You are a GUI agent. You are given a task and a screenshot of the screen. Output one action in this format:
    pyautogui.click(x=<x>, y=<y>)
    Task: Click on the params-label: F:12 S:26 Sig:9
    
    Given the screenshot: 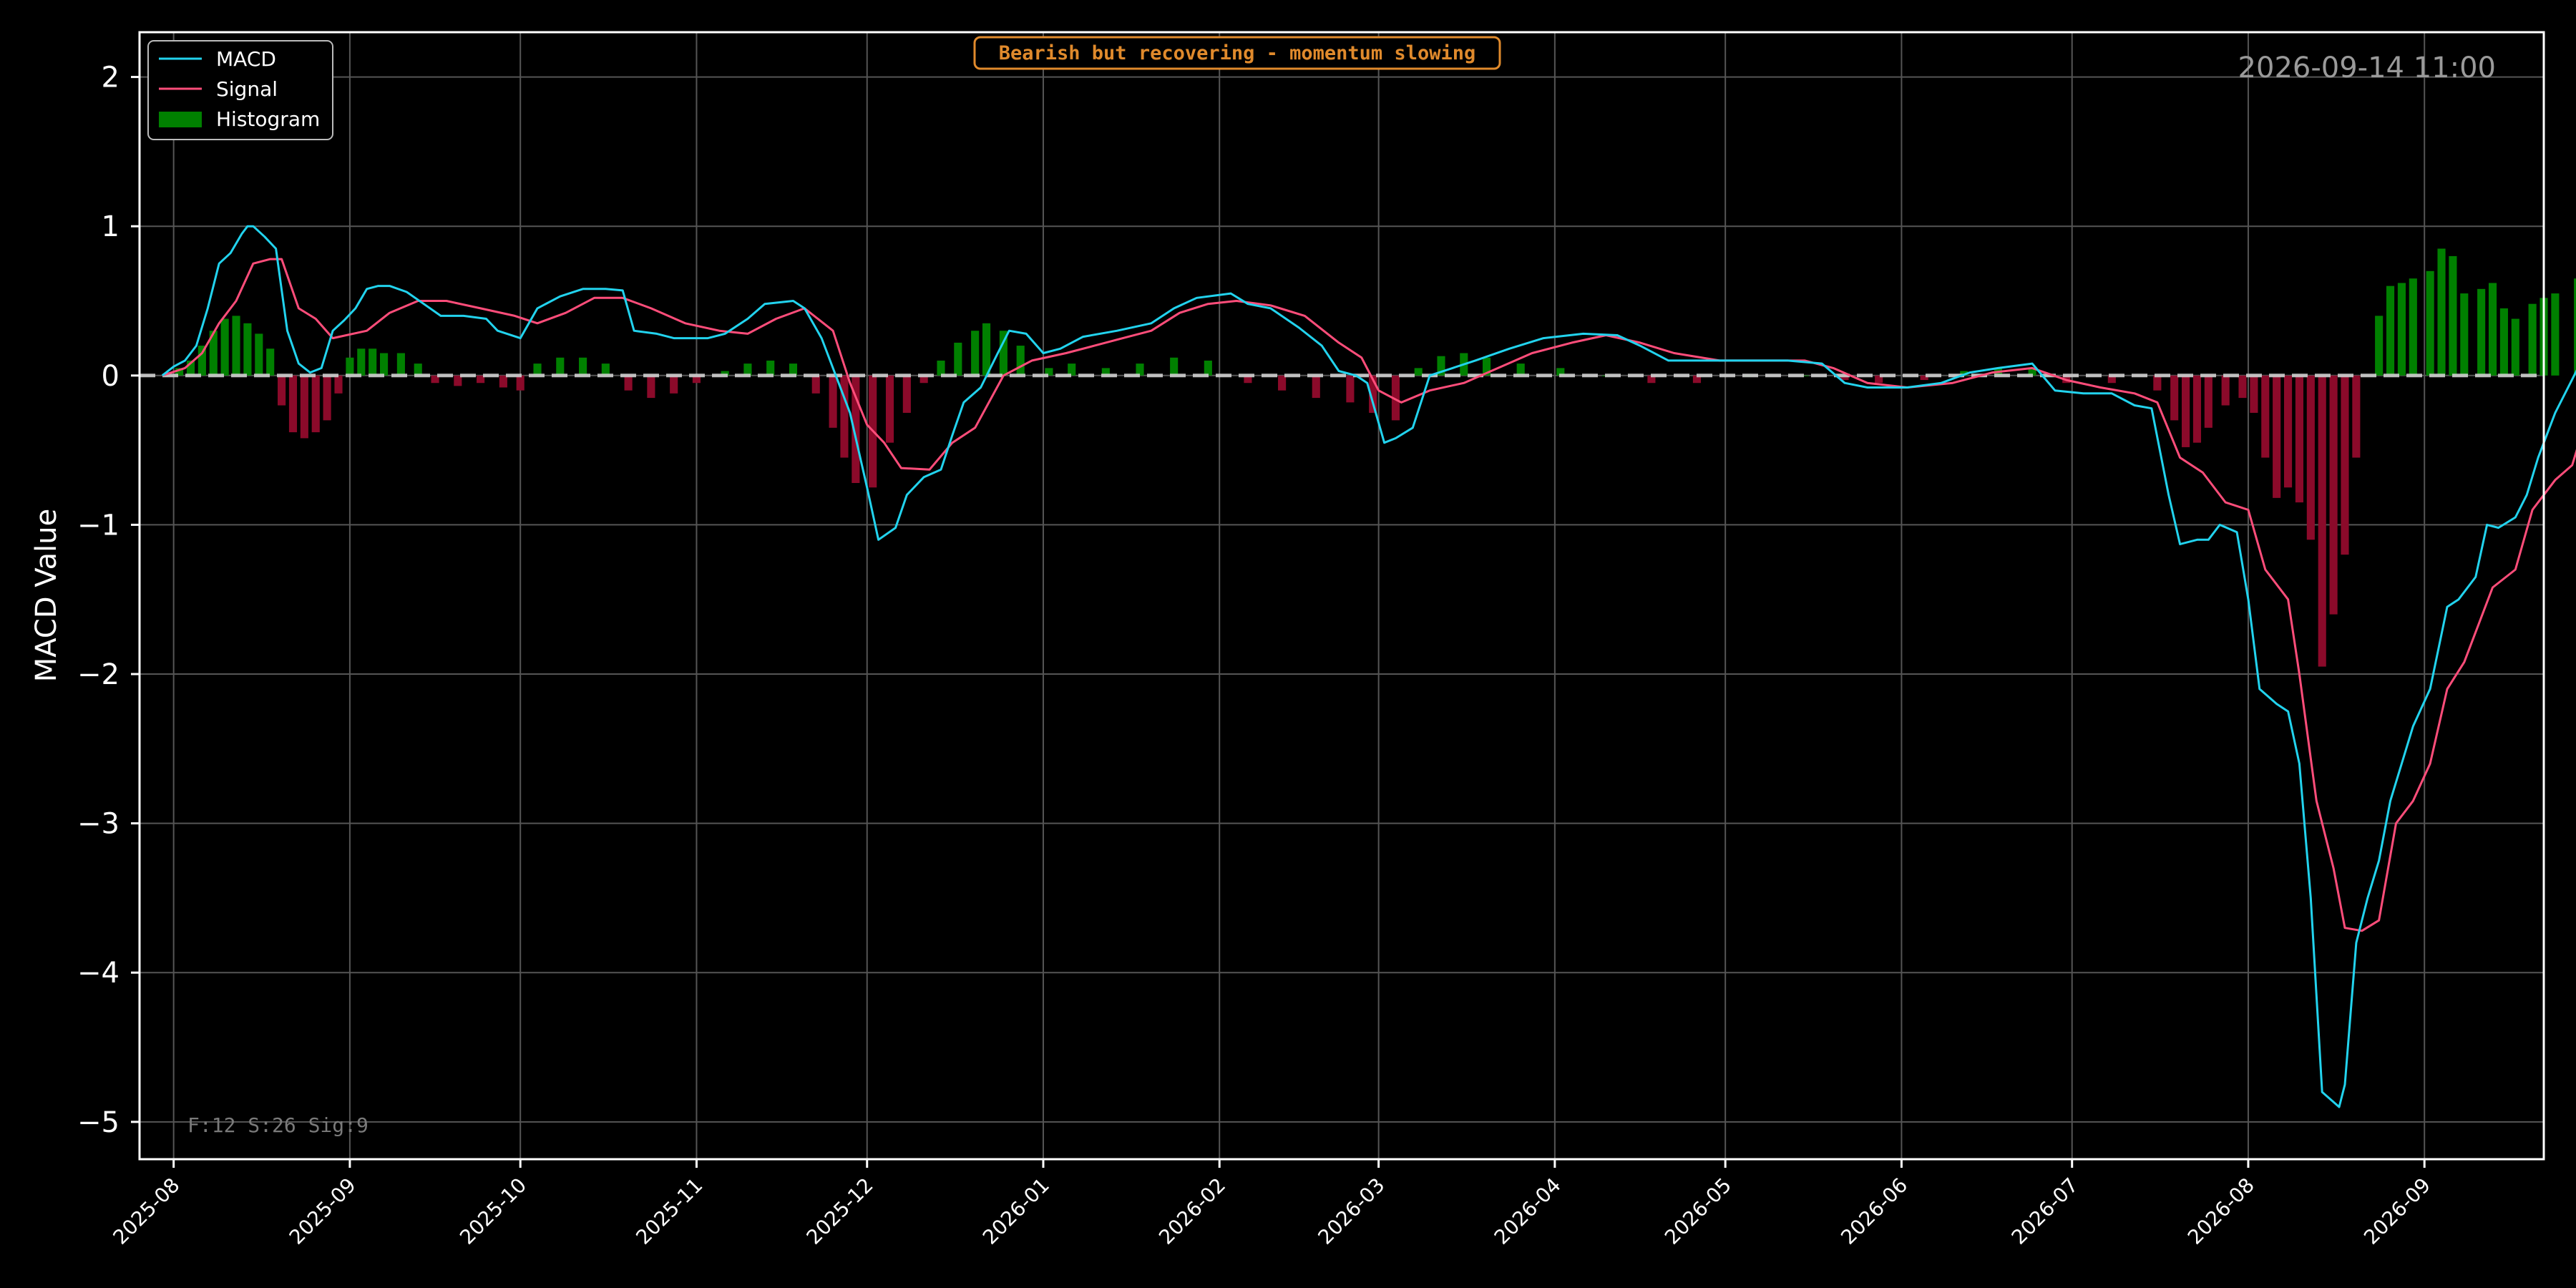 What is the action you would take?
    pyautogui.click(x=278, y=1125)
    